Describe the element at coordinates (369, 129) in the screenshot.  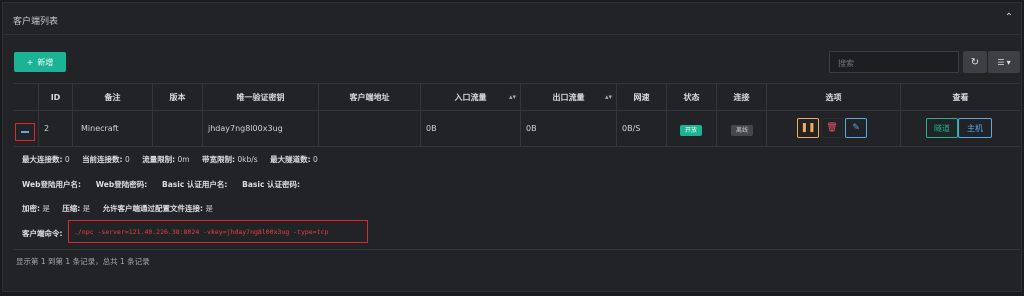
I see `cell-addr` at that location.